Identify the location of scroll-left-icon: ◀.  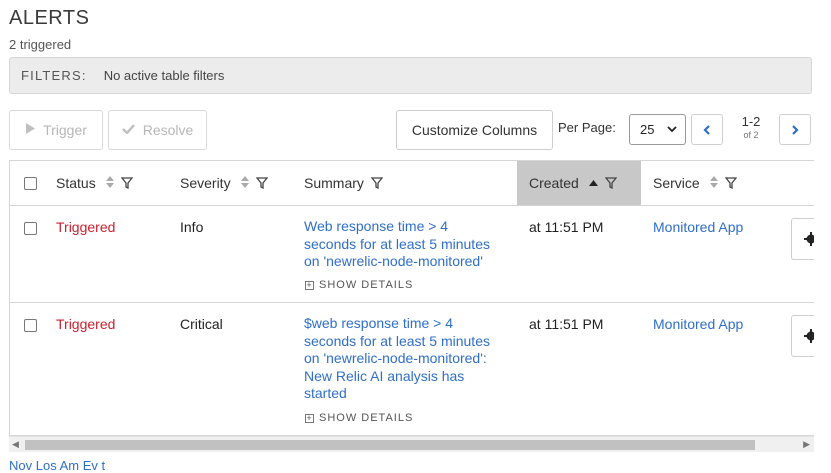
(15, 444).